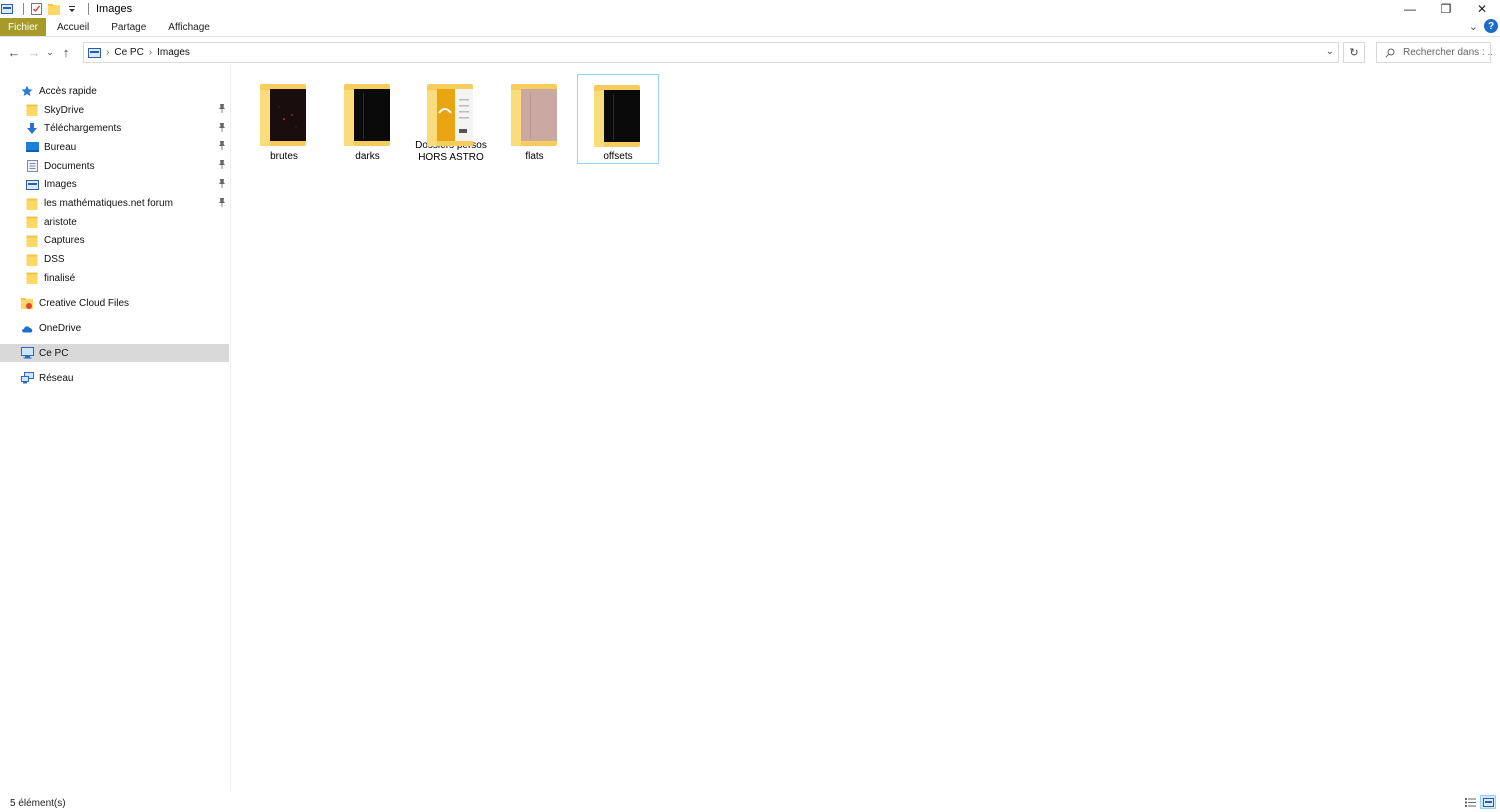 This screenshot has height=812, width=1500. Describe the element at coordinates (114, 185) in the screenshot. I see `sidebar-item-images: Images` at that location.